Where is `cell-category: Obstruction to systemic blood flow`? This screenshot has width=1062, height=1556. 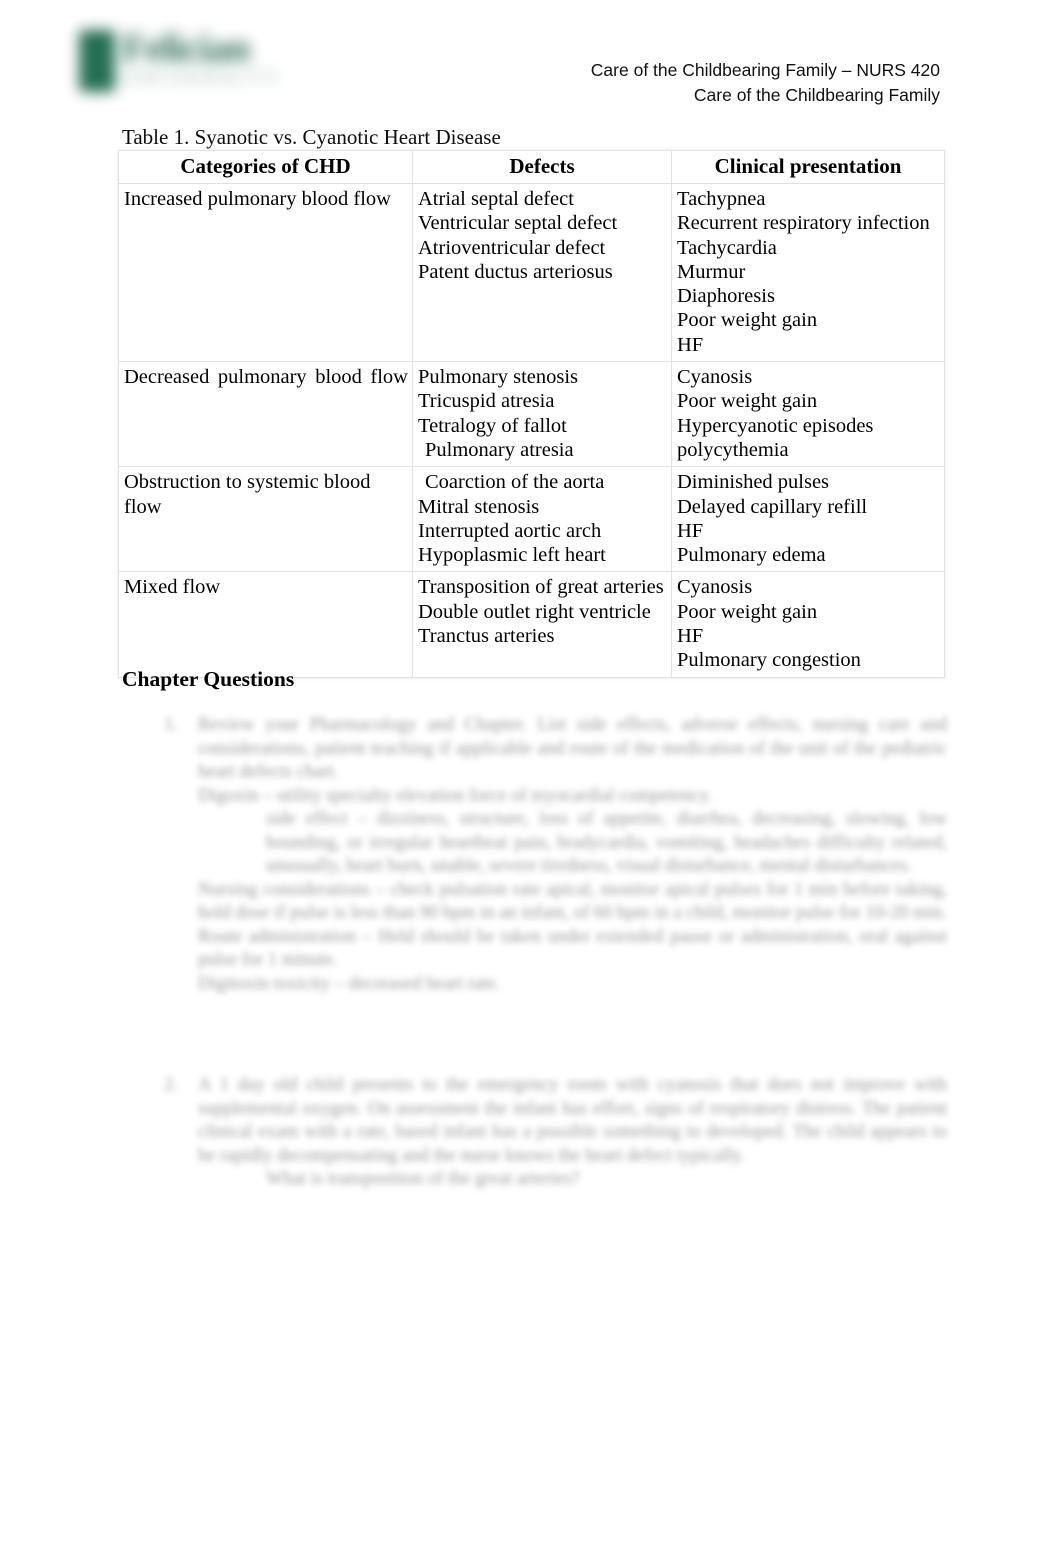
cell-category: Obstruction to systemic blood flow is located at coordinates (265, 519).